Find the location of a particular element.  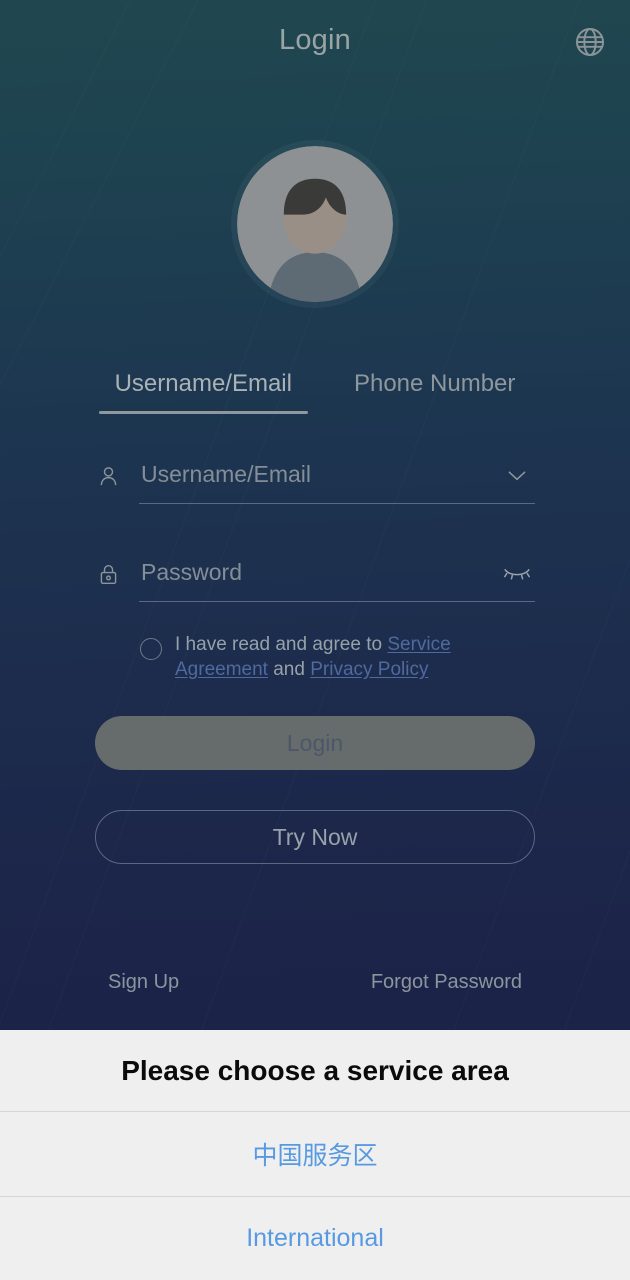

try-now-button: Try Now is located at coordinates (315, 837).